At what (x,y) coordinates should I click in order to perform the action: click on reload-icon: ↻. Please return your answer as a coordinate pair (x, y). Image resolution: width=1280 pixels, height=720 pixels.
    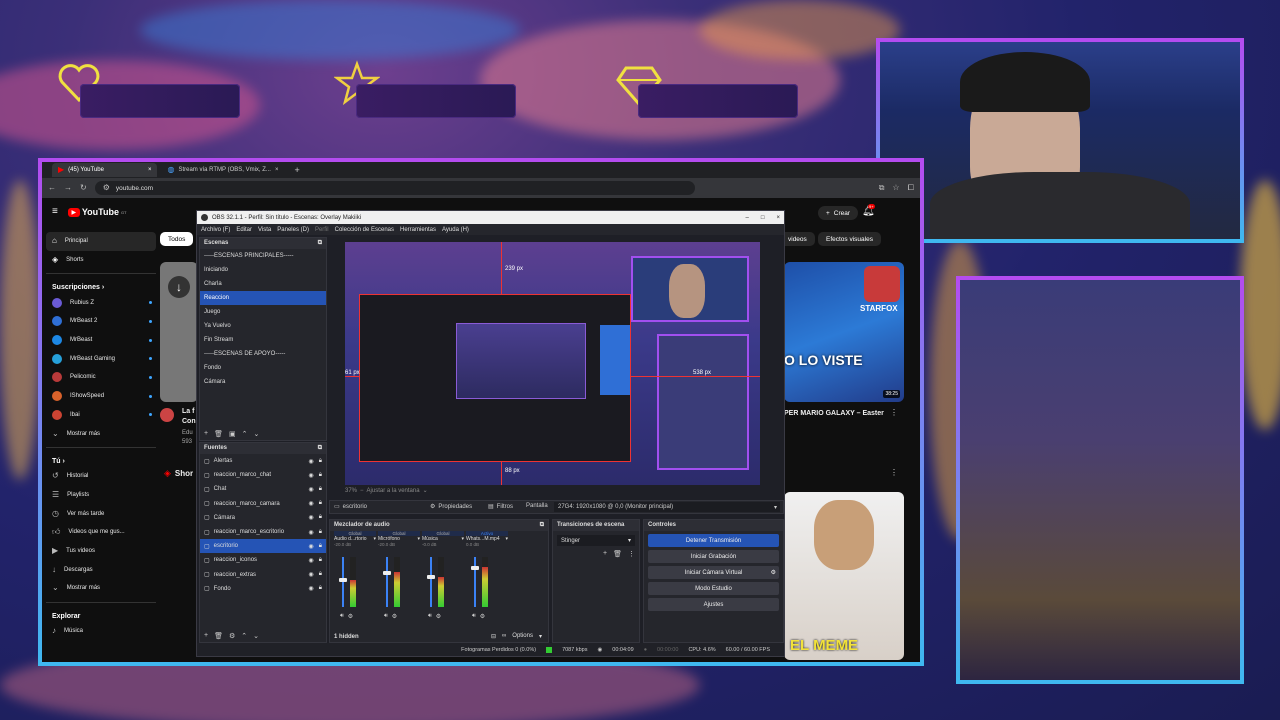
    Looking at the image, I should click on (83, 188).